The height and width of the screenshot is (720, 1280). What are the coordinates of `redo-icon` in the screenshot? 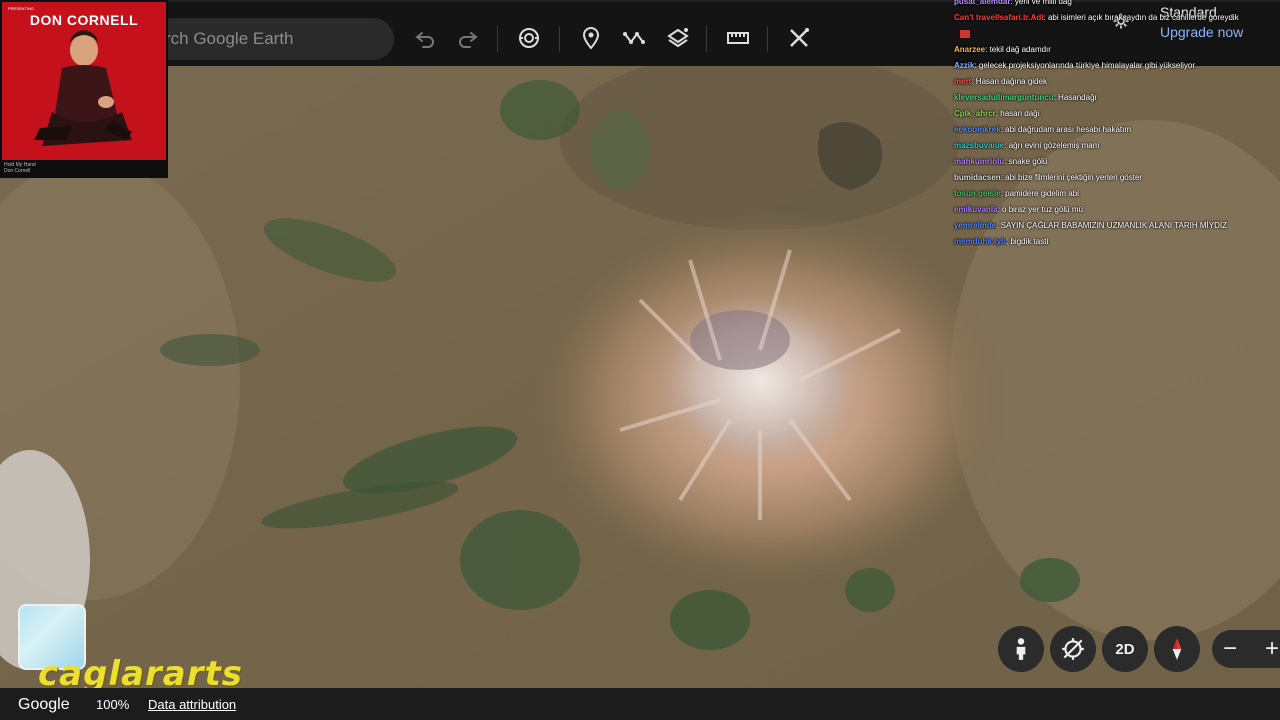 It's located at (468, 40).